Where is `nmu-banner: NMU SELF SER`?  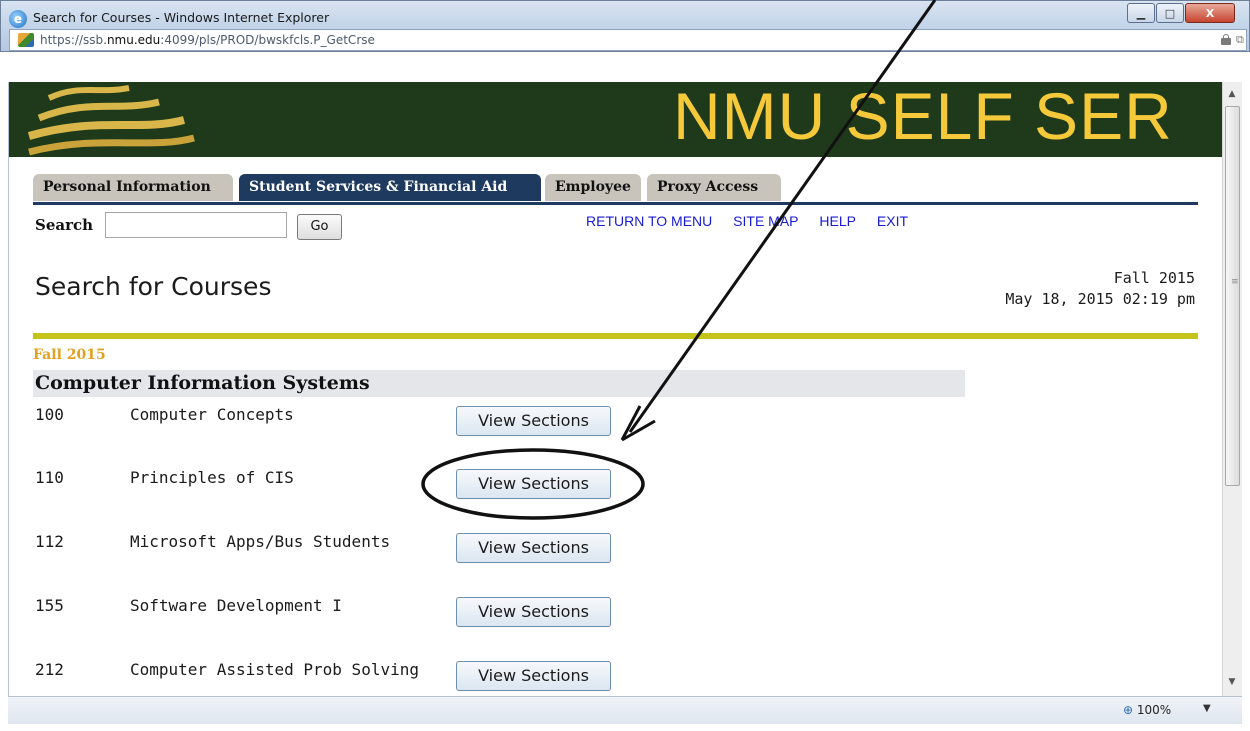
nmu-banner: NMU SELF SER is located at coordinates (616, 119).